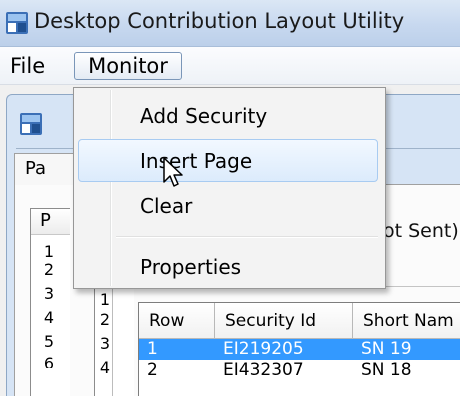 This screenshot has height=396, width=460. What do you see at coordinates (219, 21) in the screenshot?
I see `window-title: Desktop Contribution Layout Utility` at bounding box center [219, 21].